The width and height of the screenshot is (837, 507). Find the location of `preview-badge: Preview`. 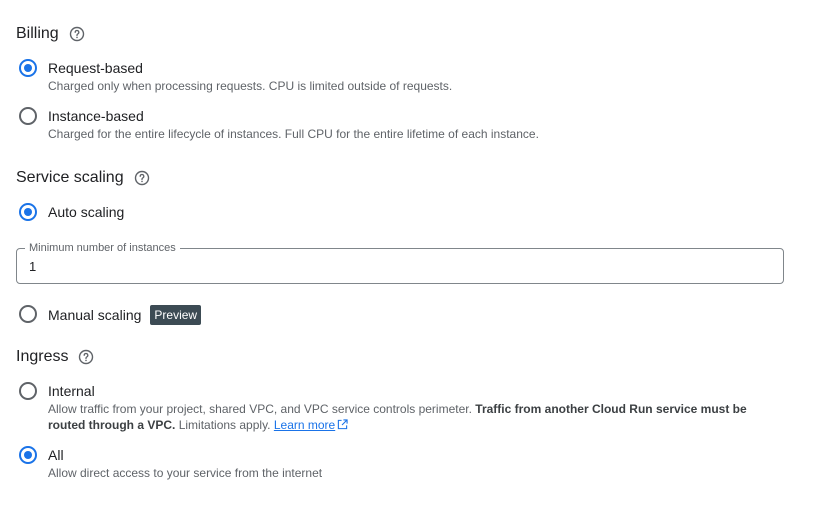

preview-badge: Preview is located at coordinates (176, 315).